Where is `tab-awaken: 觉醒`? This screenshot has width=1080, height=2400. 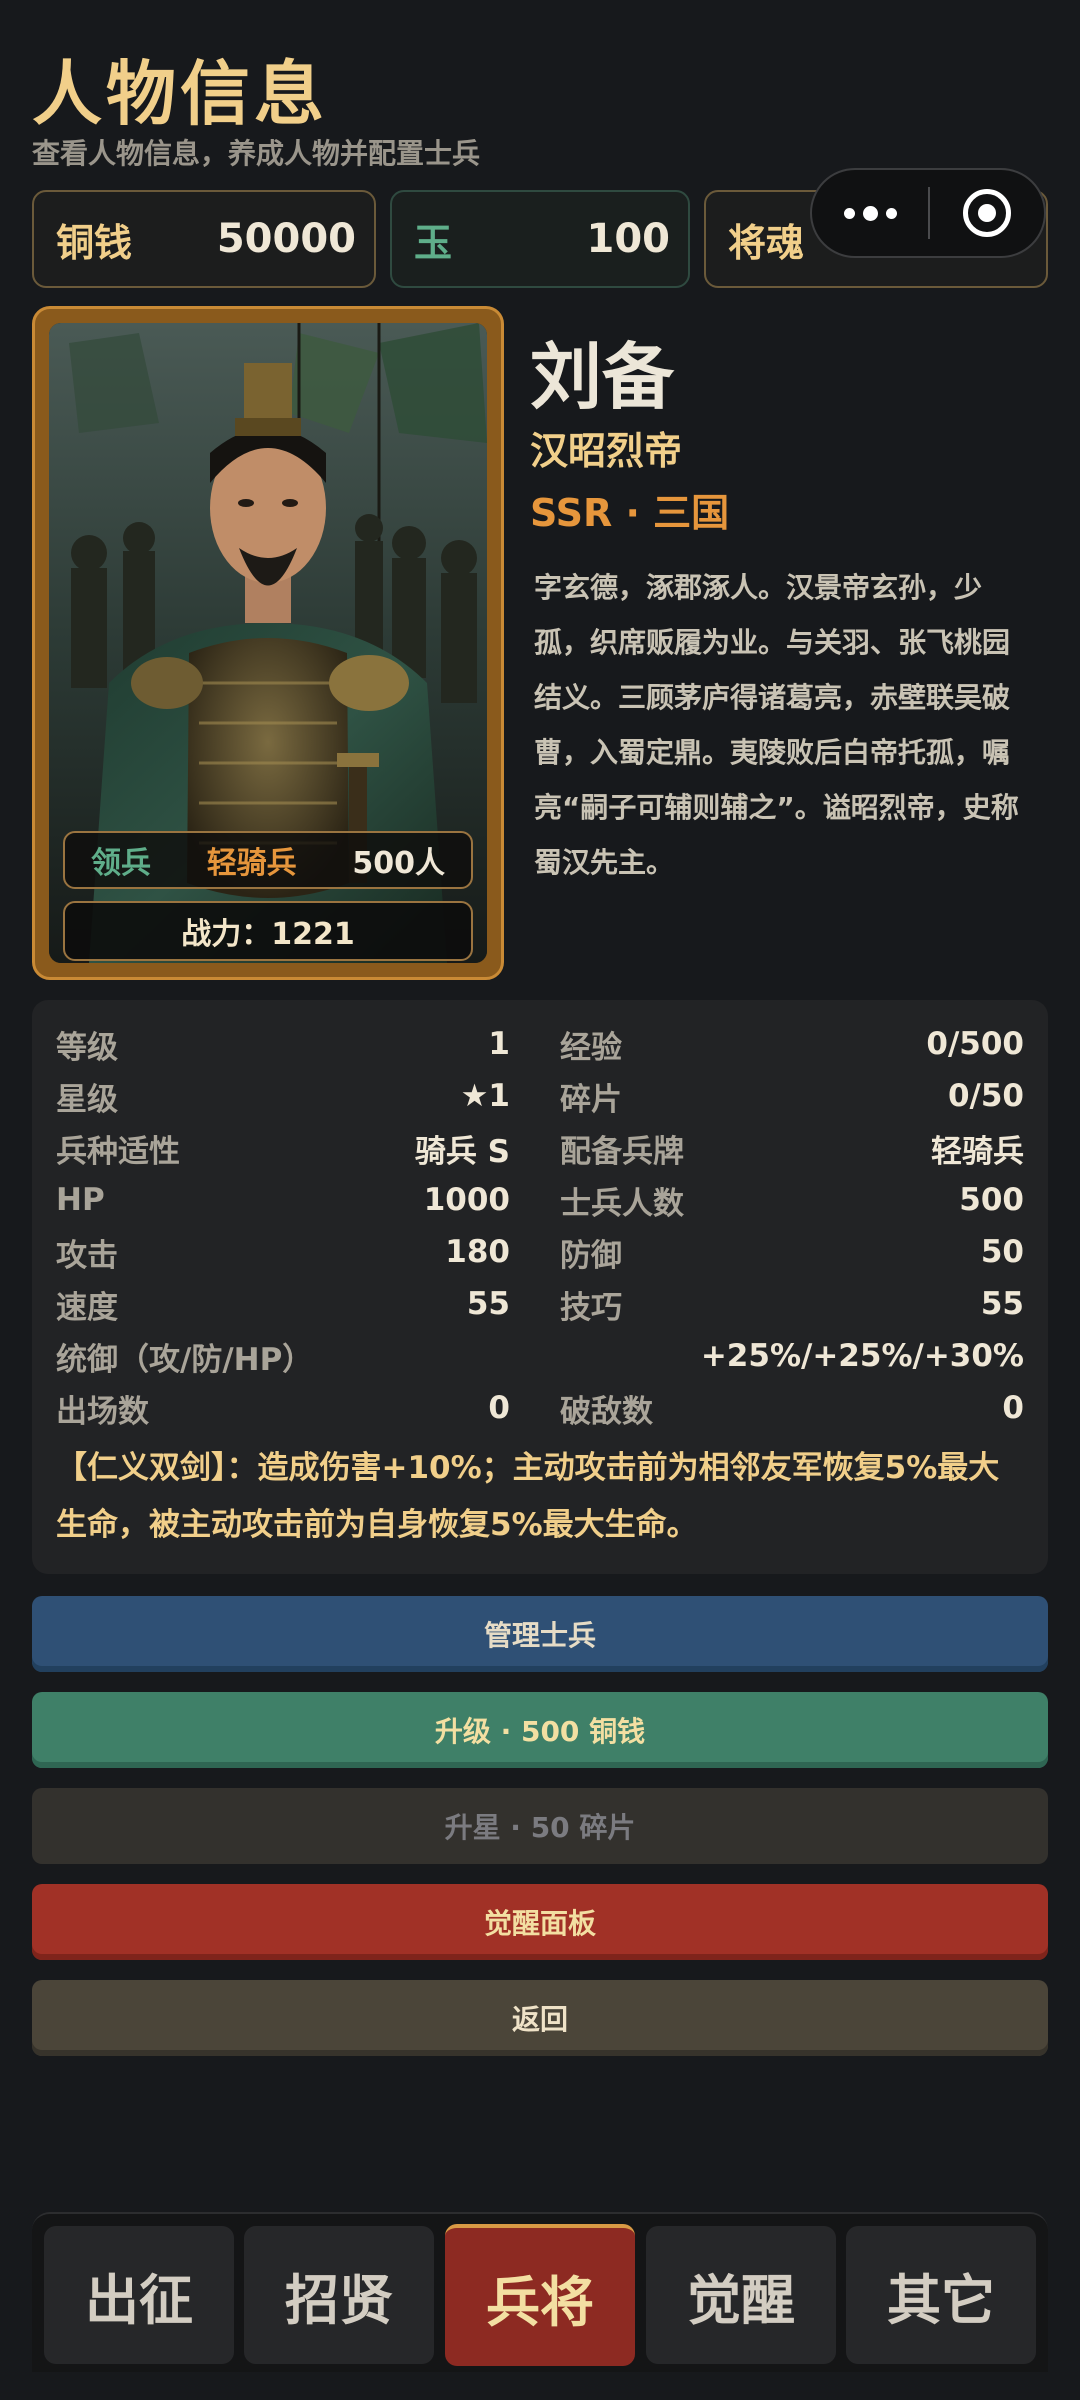
tab-awaken: 觉醒 is located at coordinates (741, 2295).